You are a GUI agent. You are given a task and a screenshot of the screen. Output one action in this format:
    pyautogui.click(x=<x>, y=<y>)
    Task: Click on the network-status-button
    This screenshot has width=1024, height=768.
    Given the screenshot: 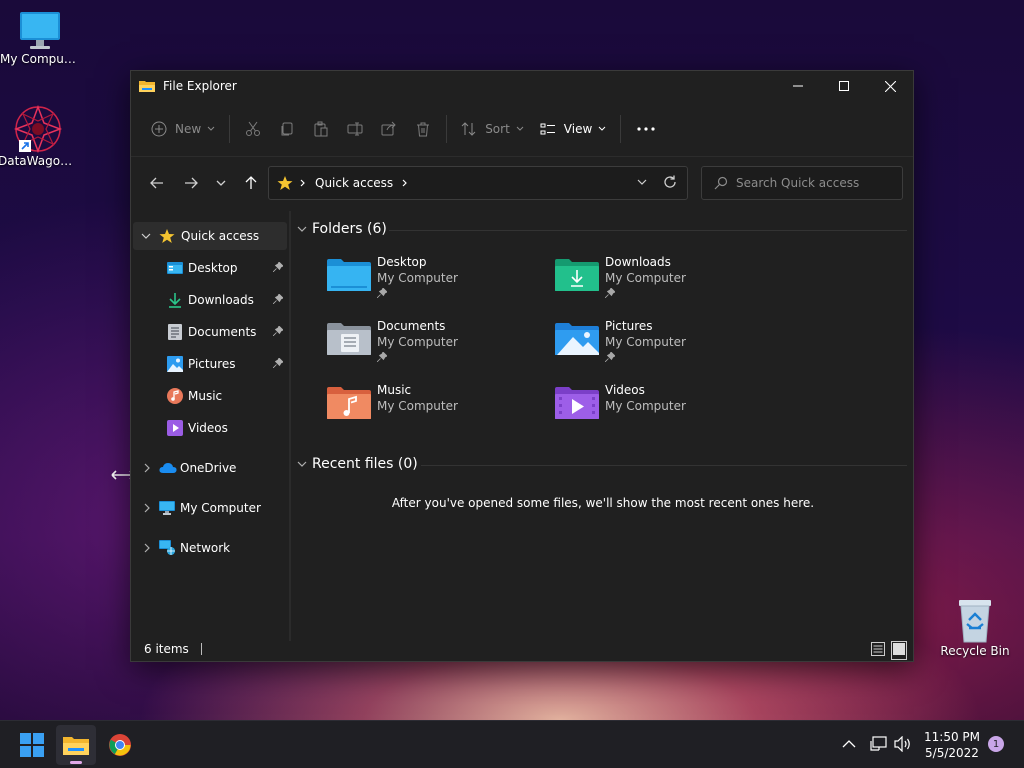 What is the action you would take?
    pyautogui.click(x=879, y=745)
    